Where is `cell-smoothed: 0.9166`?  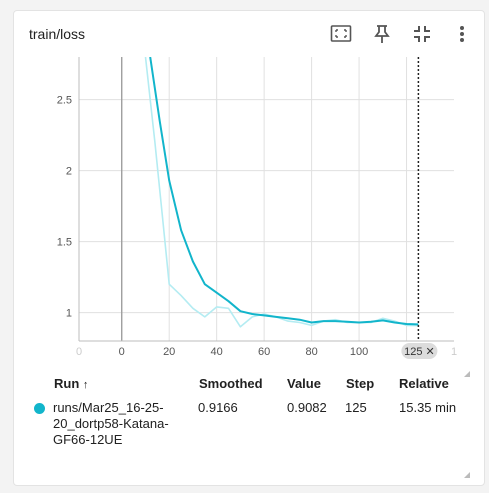
cell-smoothed: 0.9166 is located at coordinates (218, 407).